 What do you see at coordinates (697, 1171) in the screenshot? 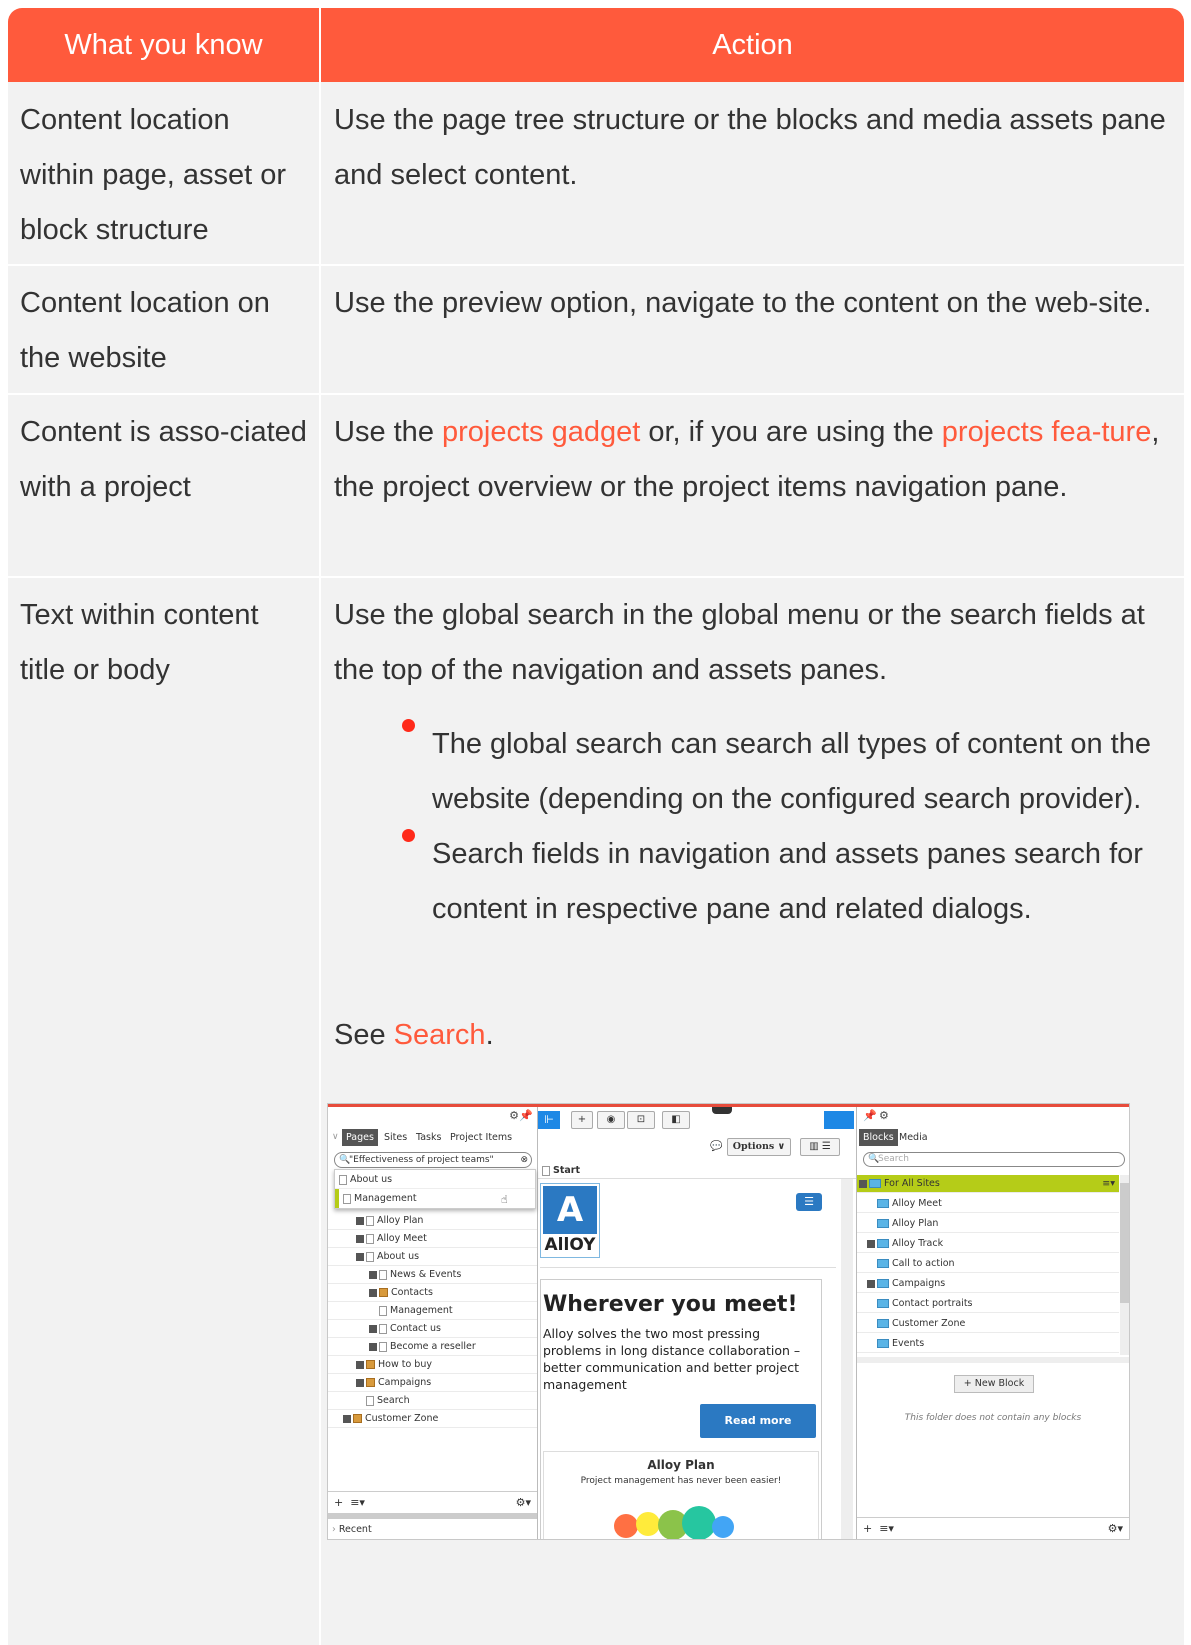
I see `breadcrumb: Start` at bounding box center [697, 1171].